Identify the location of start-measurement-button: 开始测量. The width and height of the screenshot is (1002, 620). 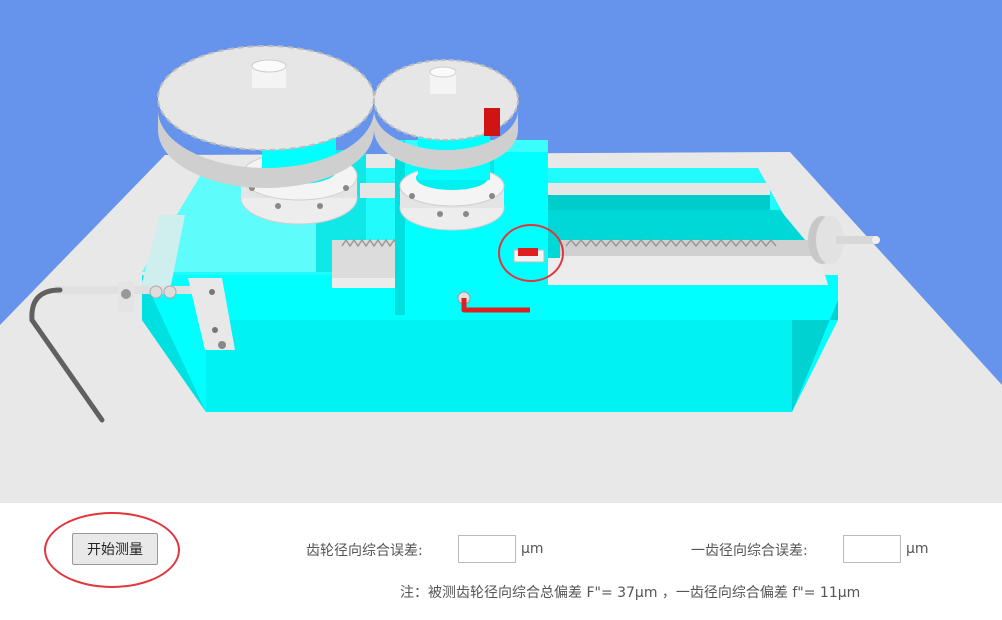
(115, 549).